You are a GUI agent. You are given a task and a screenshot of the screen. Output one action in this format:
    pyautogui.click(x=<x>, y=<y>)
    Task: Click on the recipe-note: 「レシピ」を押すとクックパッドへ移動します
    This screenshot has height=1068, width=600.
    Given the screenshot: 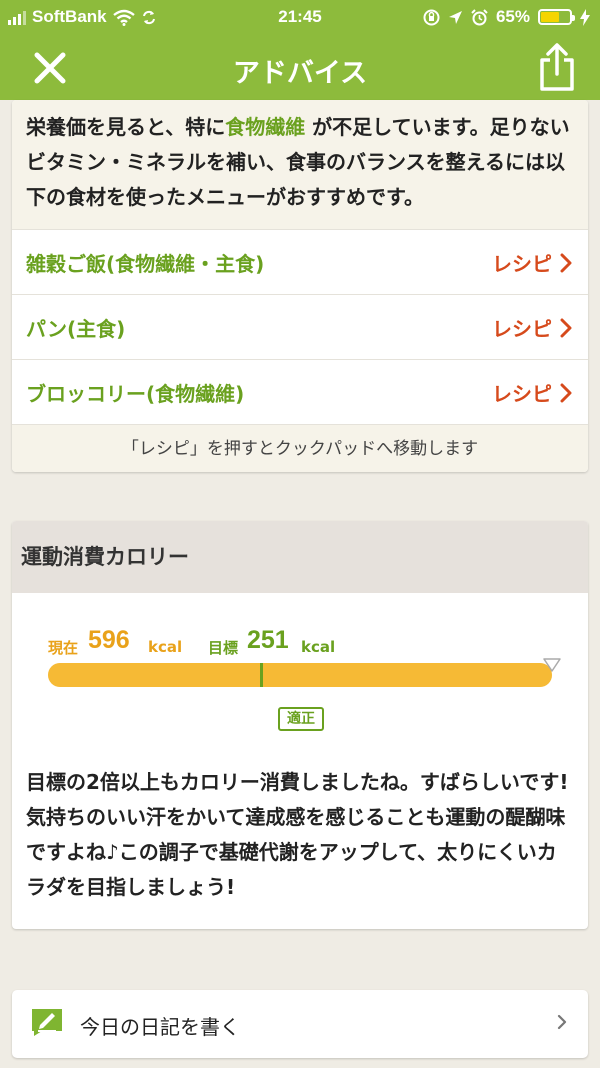 What is the action you would take?
    pyautogui.click(x=300, y=448)
    